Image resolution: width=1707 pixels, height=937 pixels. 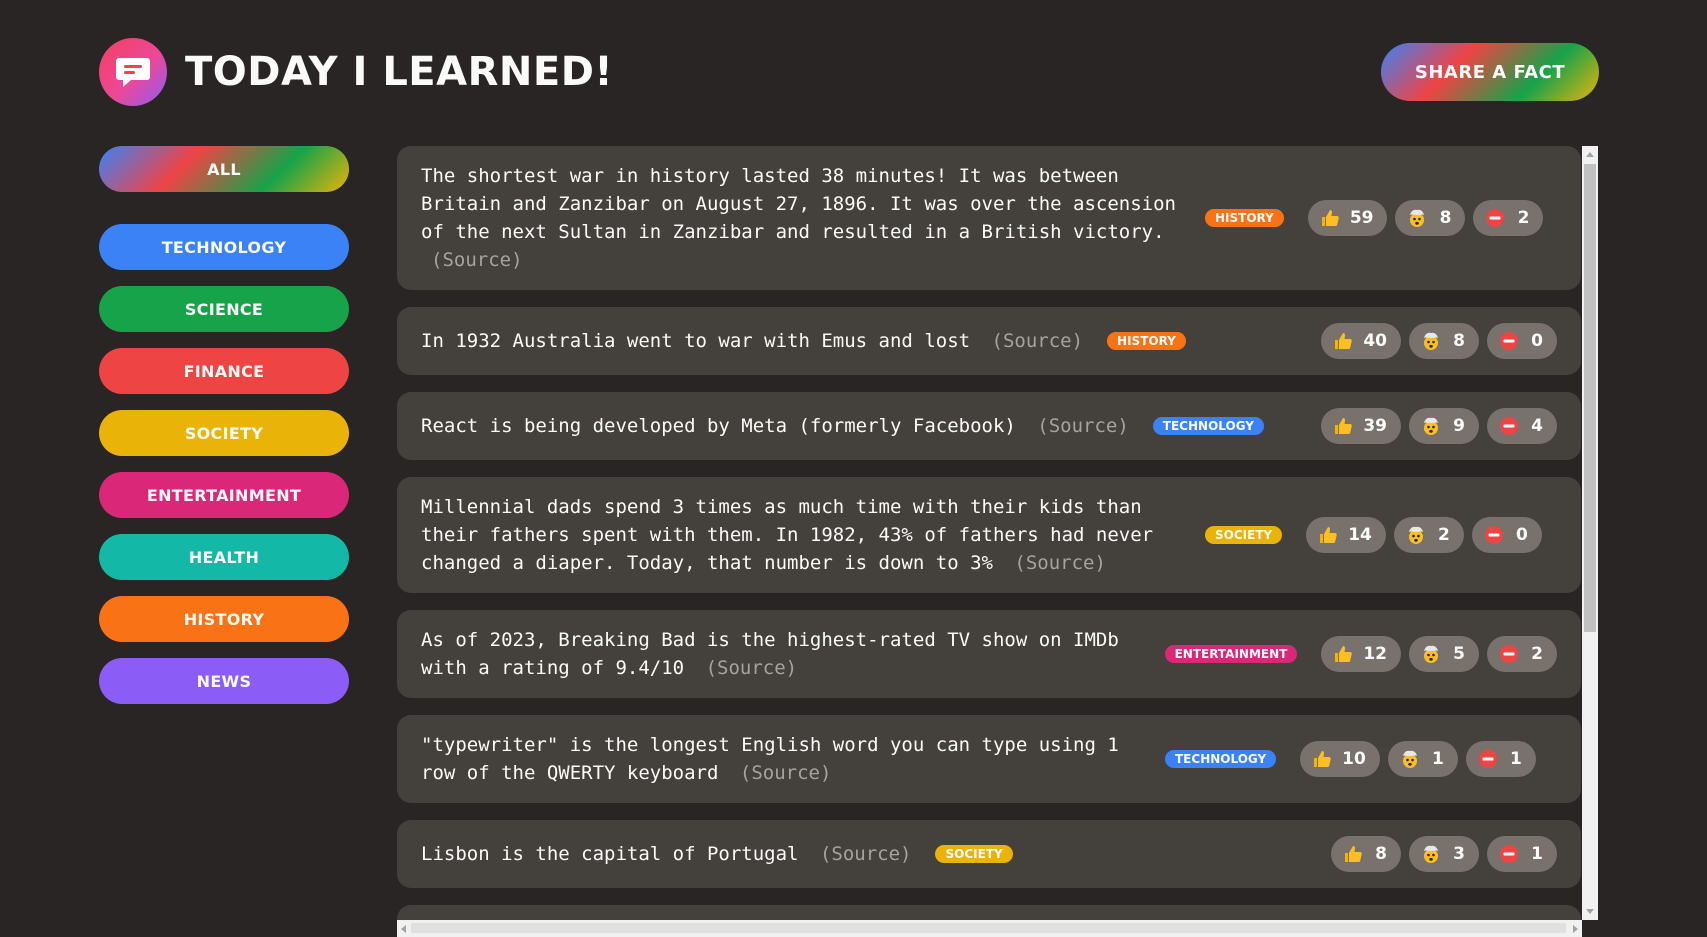 I want to click on scroll-down-arrow, so click(x=1590, y=911).